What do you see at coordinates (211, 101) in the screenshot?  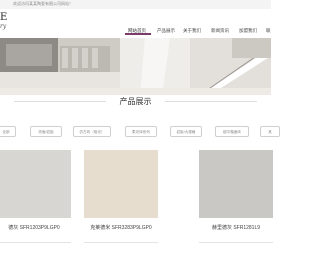 I see `section-divider-right` at bounding box center [211, 101].